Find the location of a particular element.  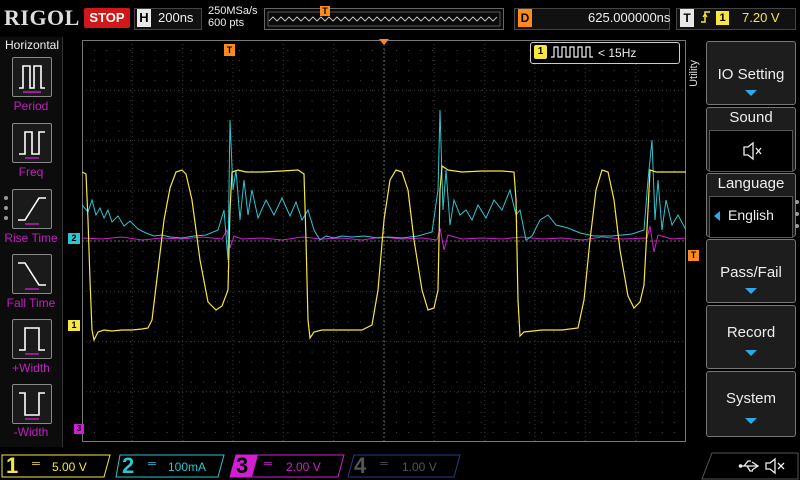

ch1-number: 1 is located at coordinates (12, 465).